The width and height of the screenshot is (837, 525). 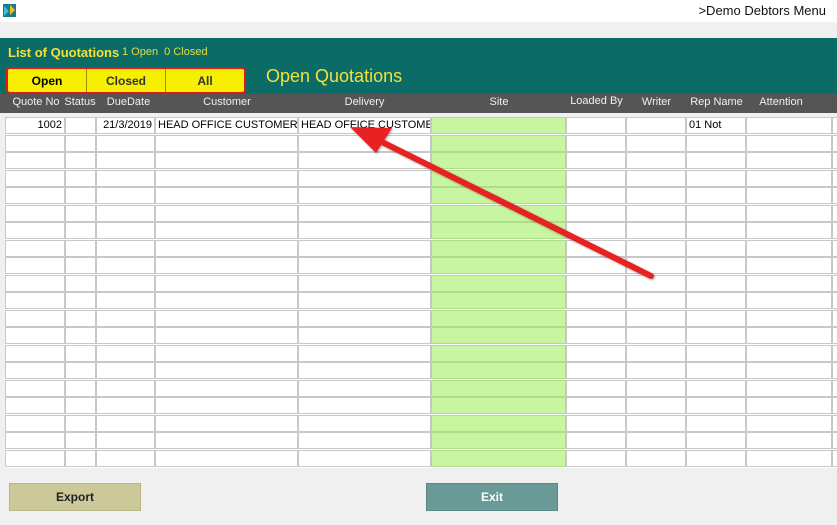 What do you see at coordinates (80, 102) in the screenshot?
I see `column-header-status: Status` at bounding box center [80, 102].